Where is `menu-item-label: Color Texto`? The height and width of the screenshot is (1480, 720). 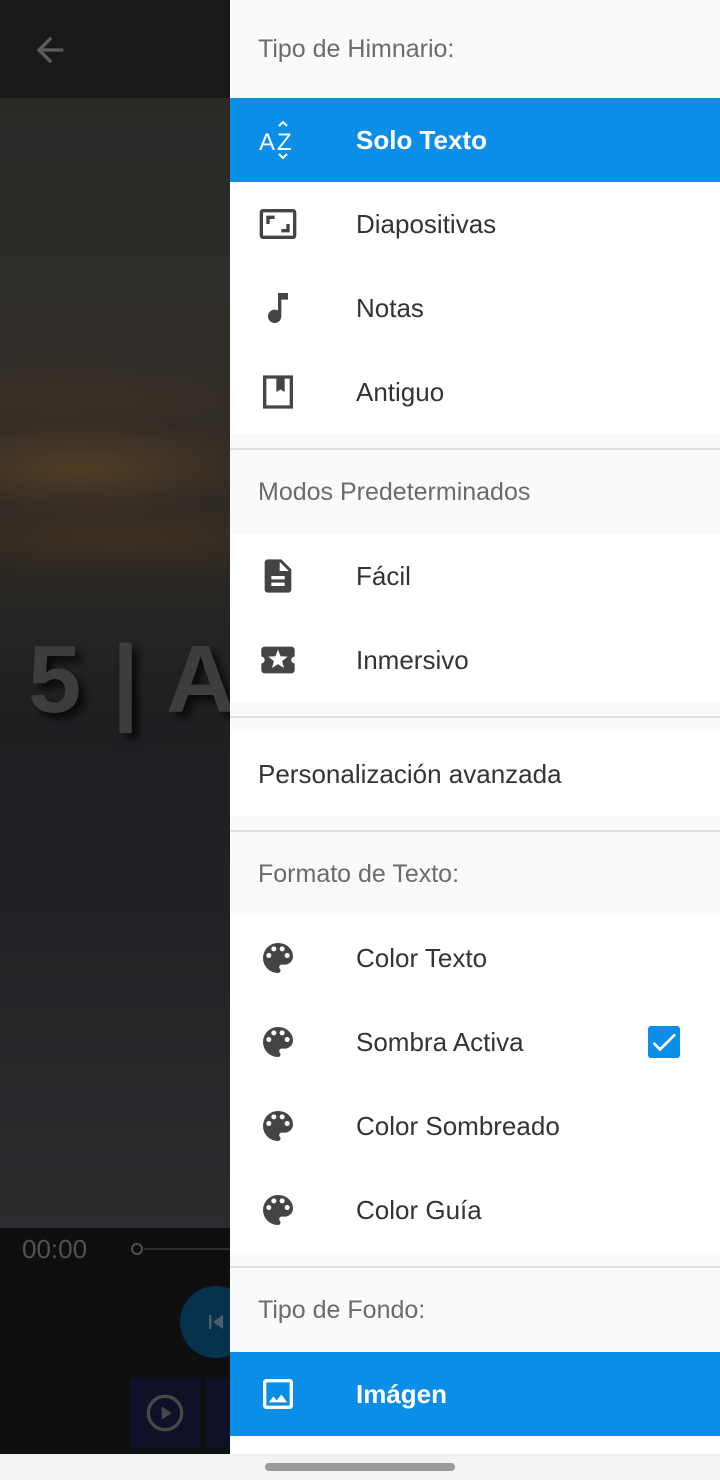 menu-item-label: Color Texto is located at coordinates (422, 957).